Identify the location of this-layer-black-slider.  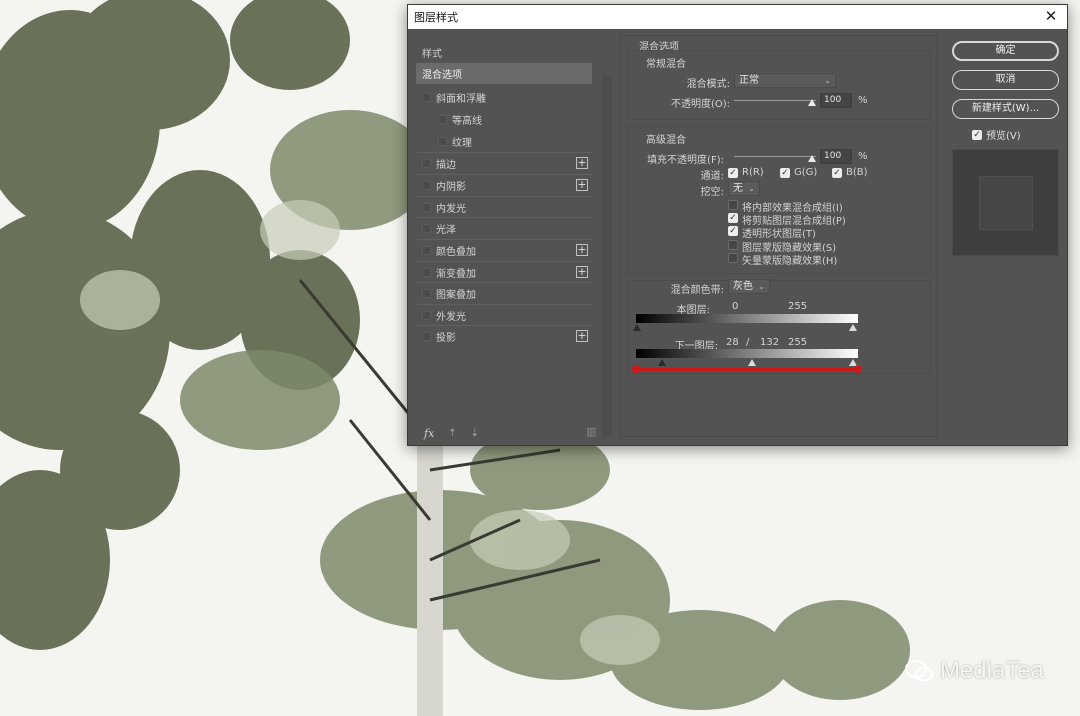
(637, 327).